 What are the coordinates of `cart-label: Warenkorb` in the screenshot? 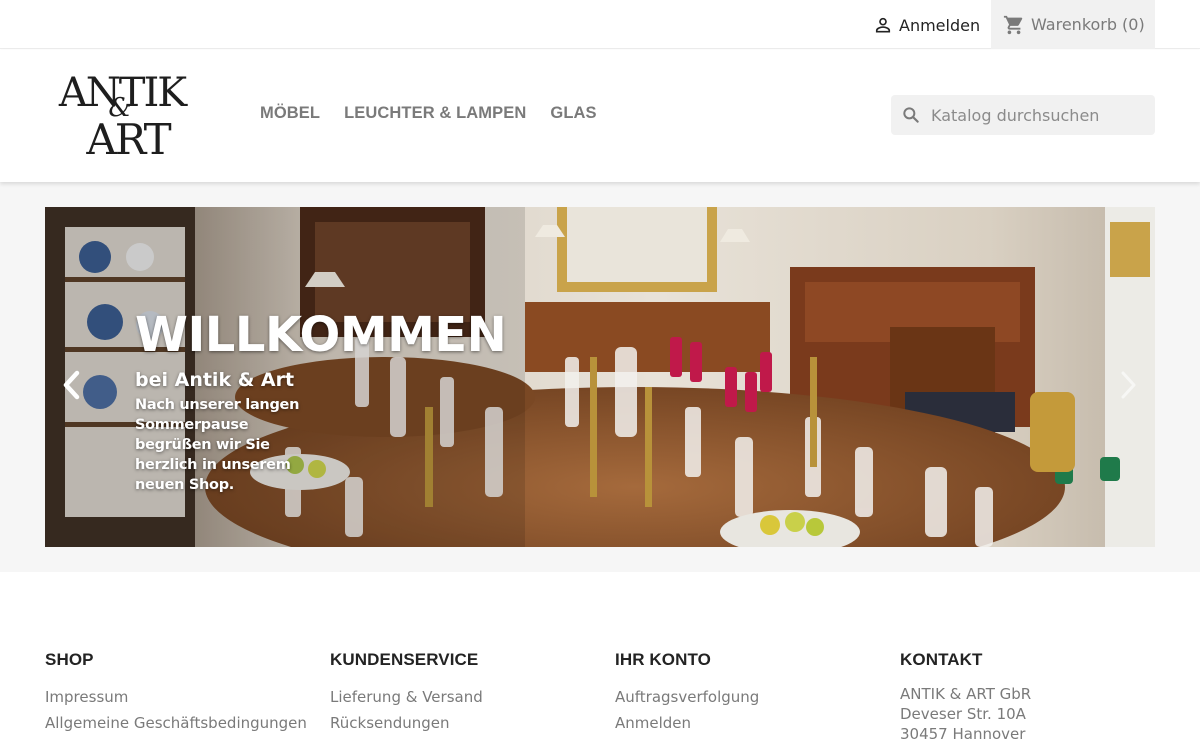 It's located at (1074, 24).